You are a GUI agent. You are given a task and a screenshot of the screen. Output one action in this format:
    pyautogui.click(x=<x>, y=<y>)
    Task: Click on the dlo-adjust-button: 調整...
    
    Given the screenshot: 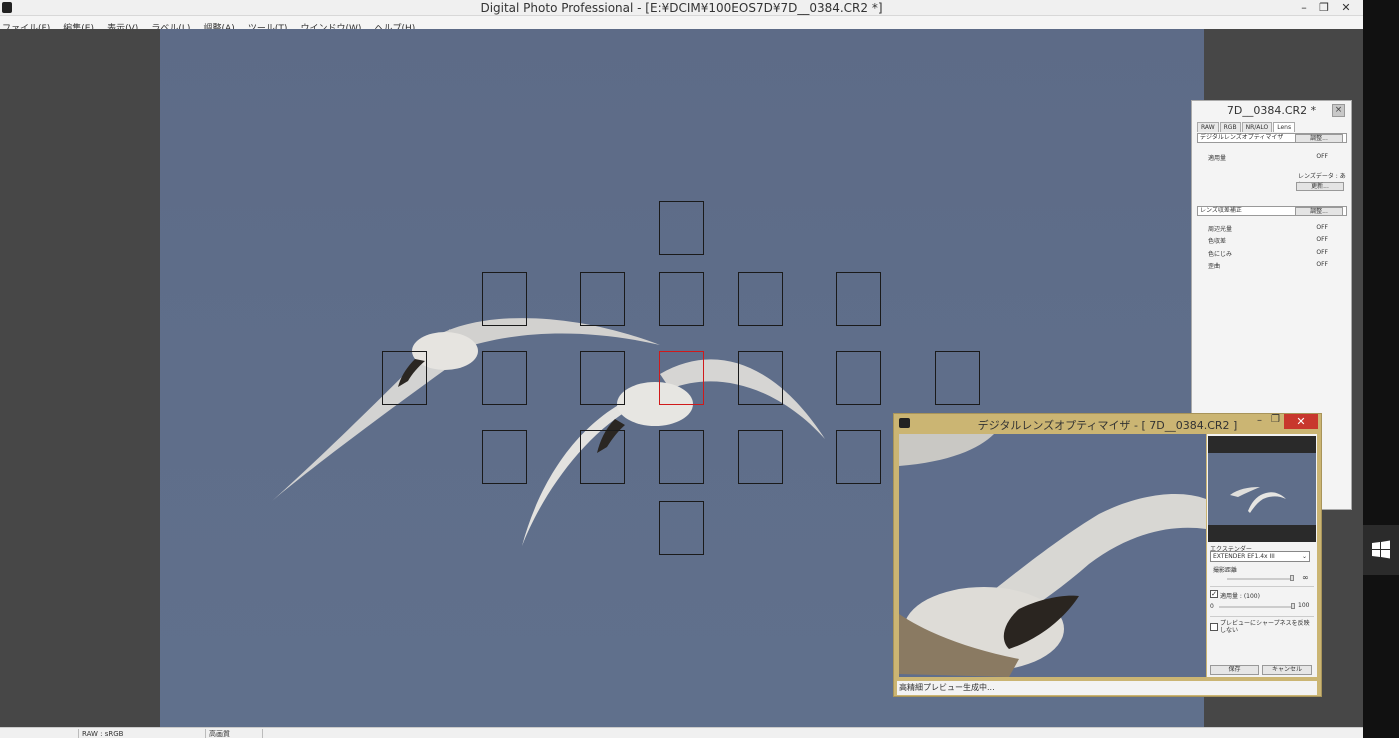 What is the action you would take?
    pyautogui.click(x=1319, y=138)
    